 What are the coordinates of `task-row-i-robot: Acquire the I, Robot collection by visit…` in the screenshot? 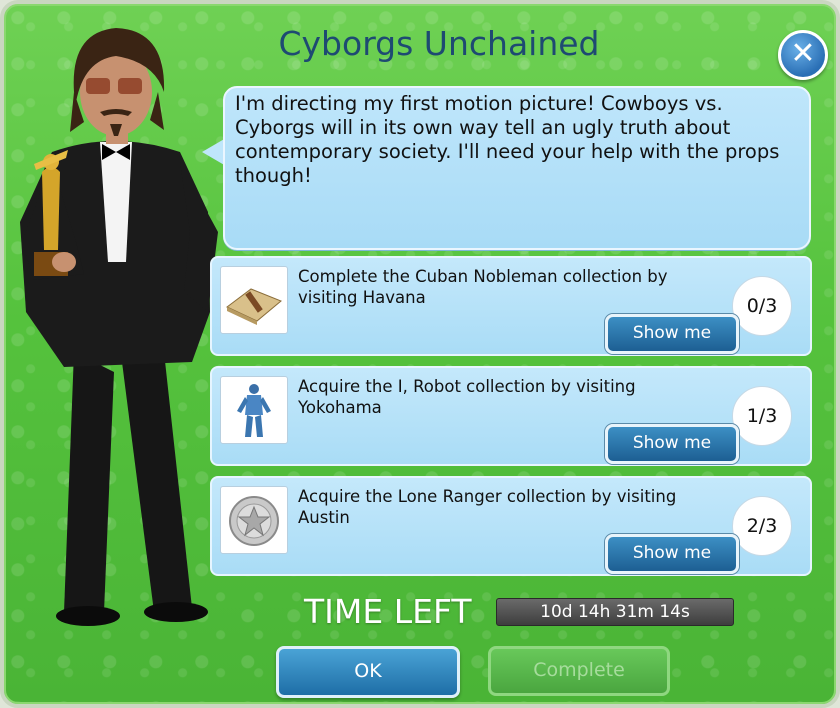 It's located at (511, 416).